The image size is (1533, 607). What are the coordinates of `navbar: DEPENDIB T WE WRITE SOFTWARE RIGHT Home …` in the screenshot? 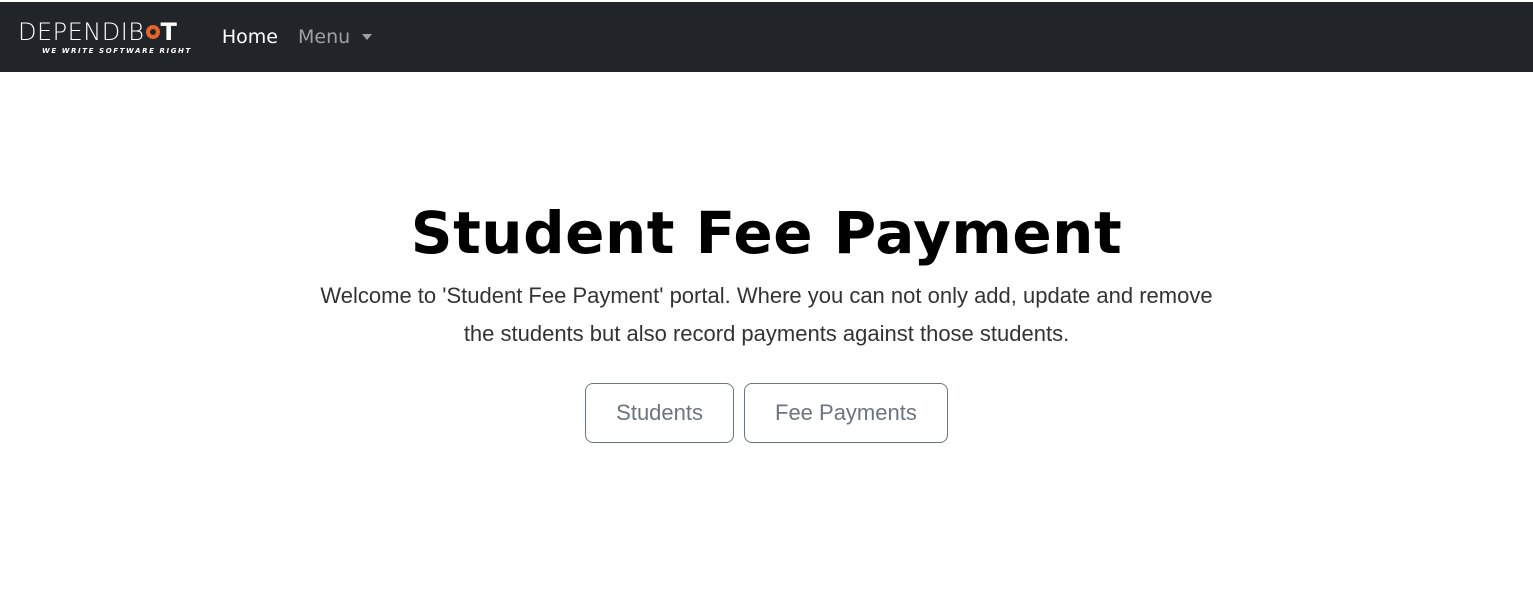 It's located at (766, 37).